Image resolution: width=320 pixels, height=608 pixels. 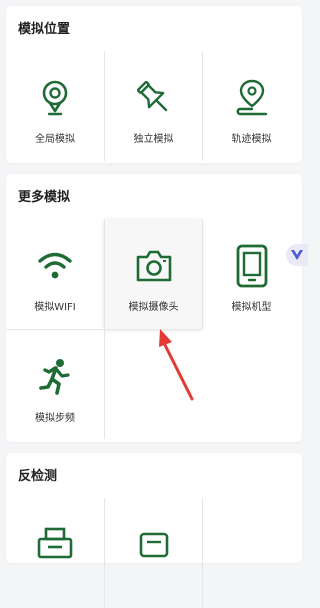 I want to click on route-pin-icon, so click(x=252, y=98).